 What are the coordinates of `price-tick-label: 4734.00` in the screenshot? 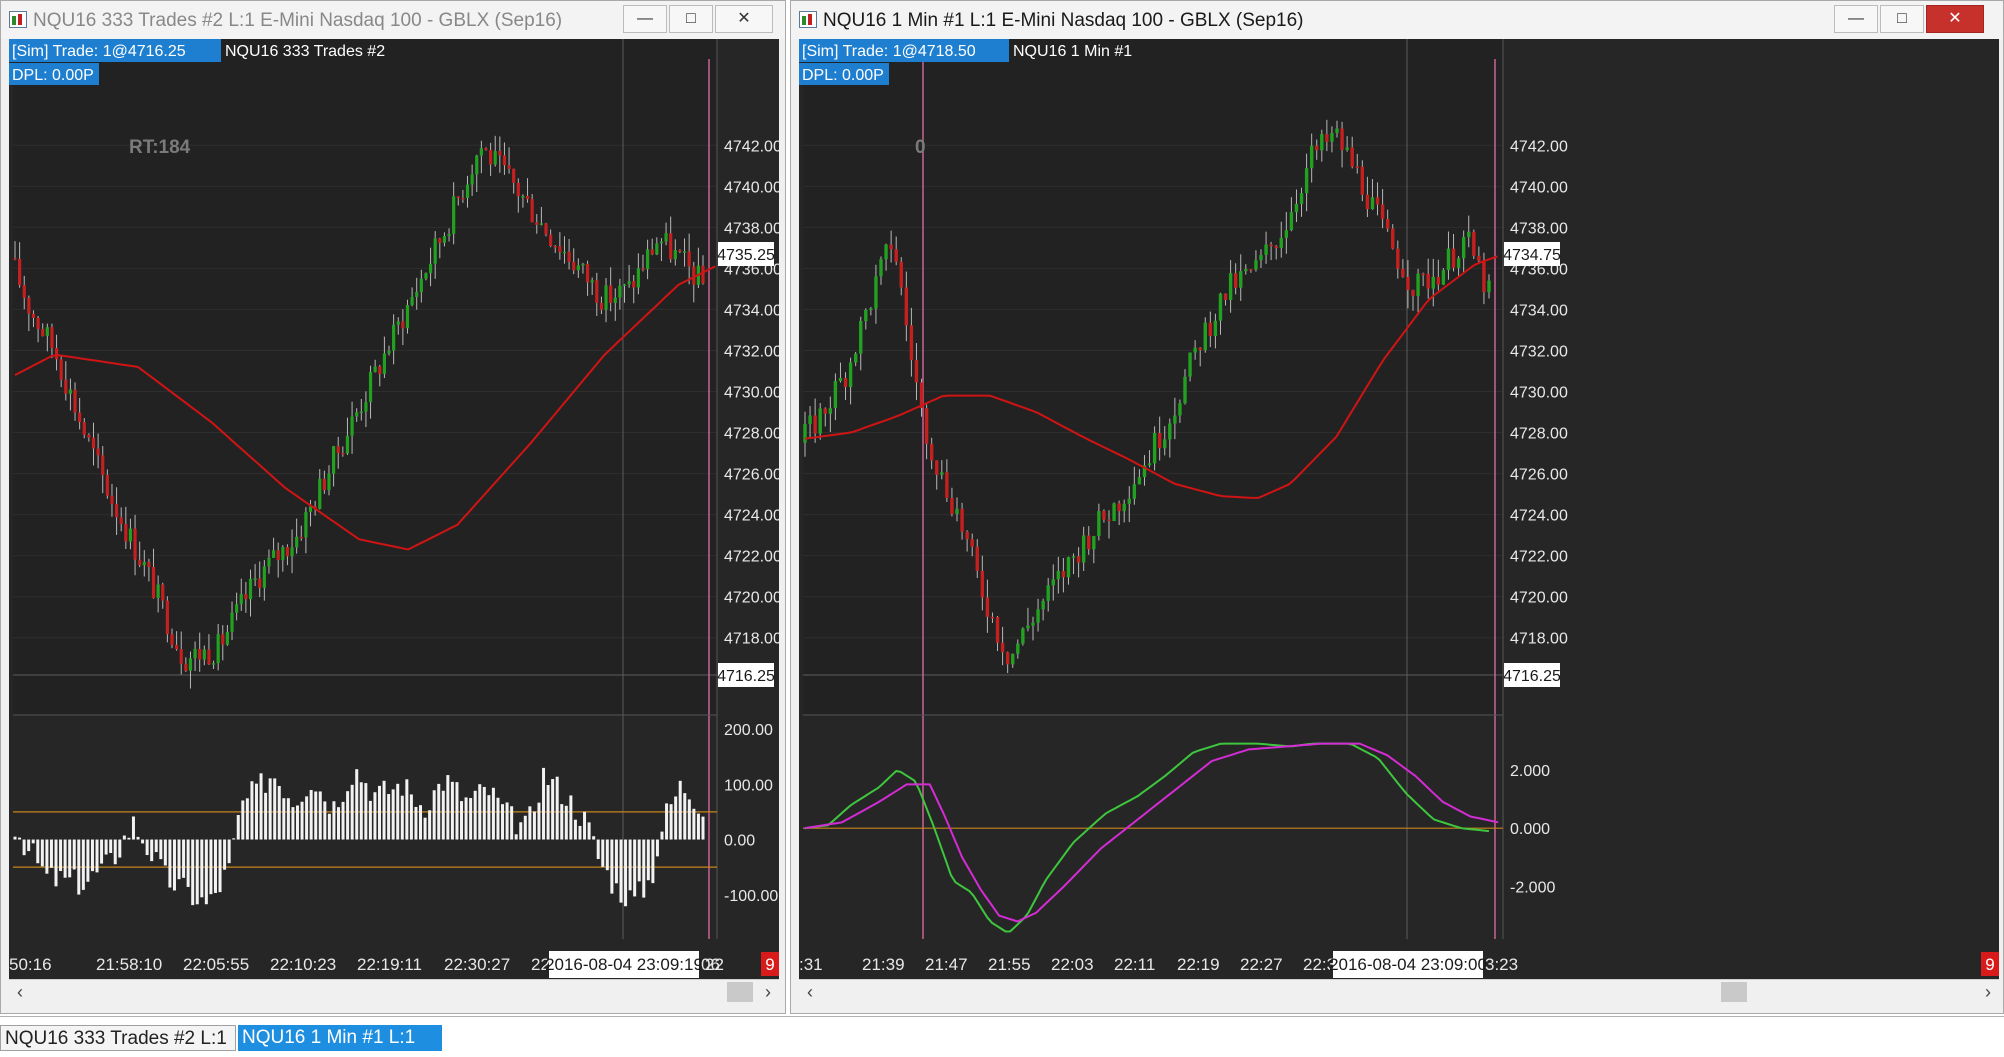 It's located at (1539, 310).